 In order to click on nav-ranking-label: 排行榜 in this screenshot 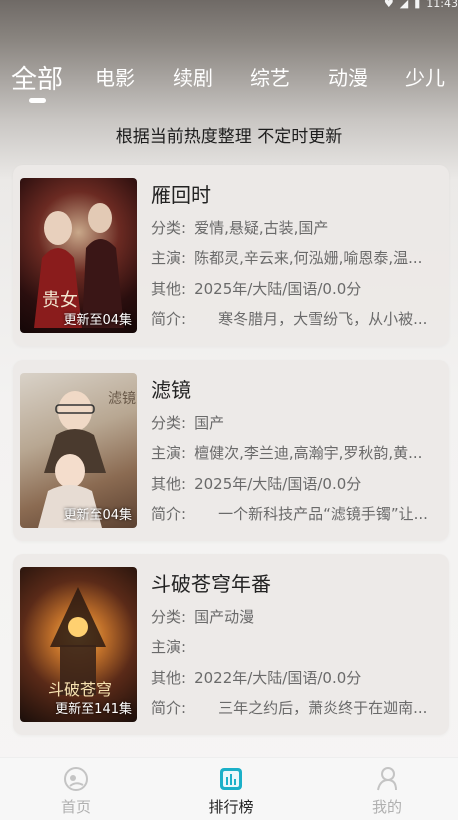, I will do `click(231, 807)`.